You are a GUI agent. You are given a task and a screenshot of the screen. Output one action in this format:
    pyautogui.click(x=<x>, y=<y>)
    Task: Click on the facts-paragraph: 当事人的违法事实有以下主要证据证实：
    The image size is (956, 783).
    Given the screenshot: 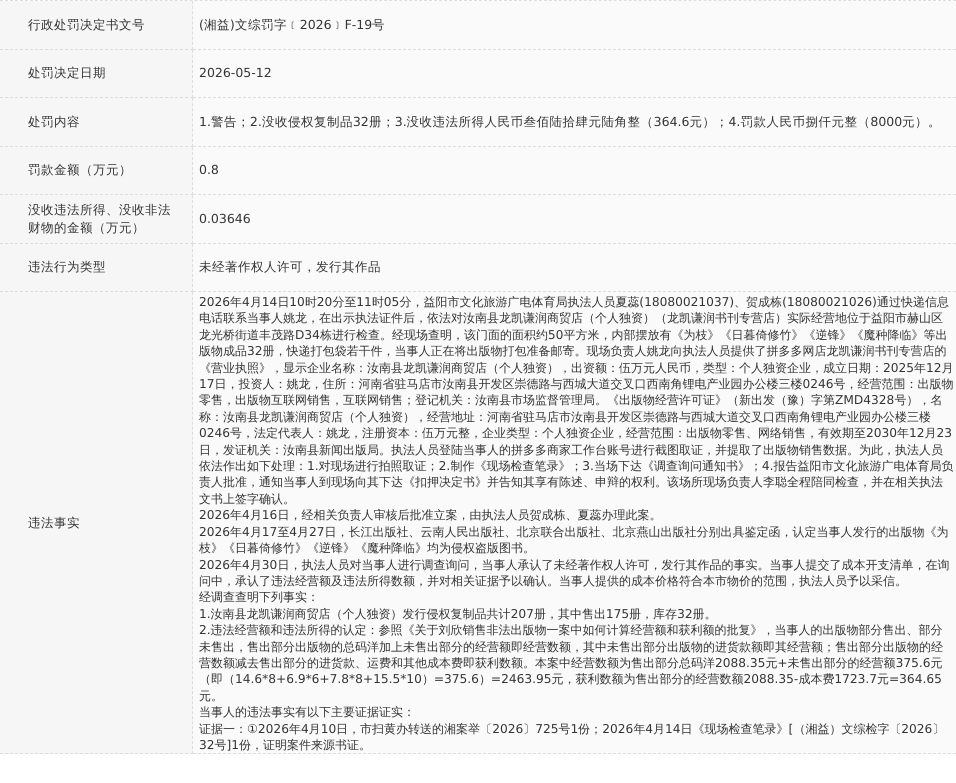 What is the action you would take?
    pyautogui.click(x=307, y=712)
    